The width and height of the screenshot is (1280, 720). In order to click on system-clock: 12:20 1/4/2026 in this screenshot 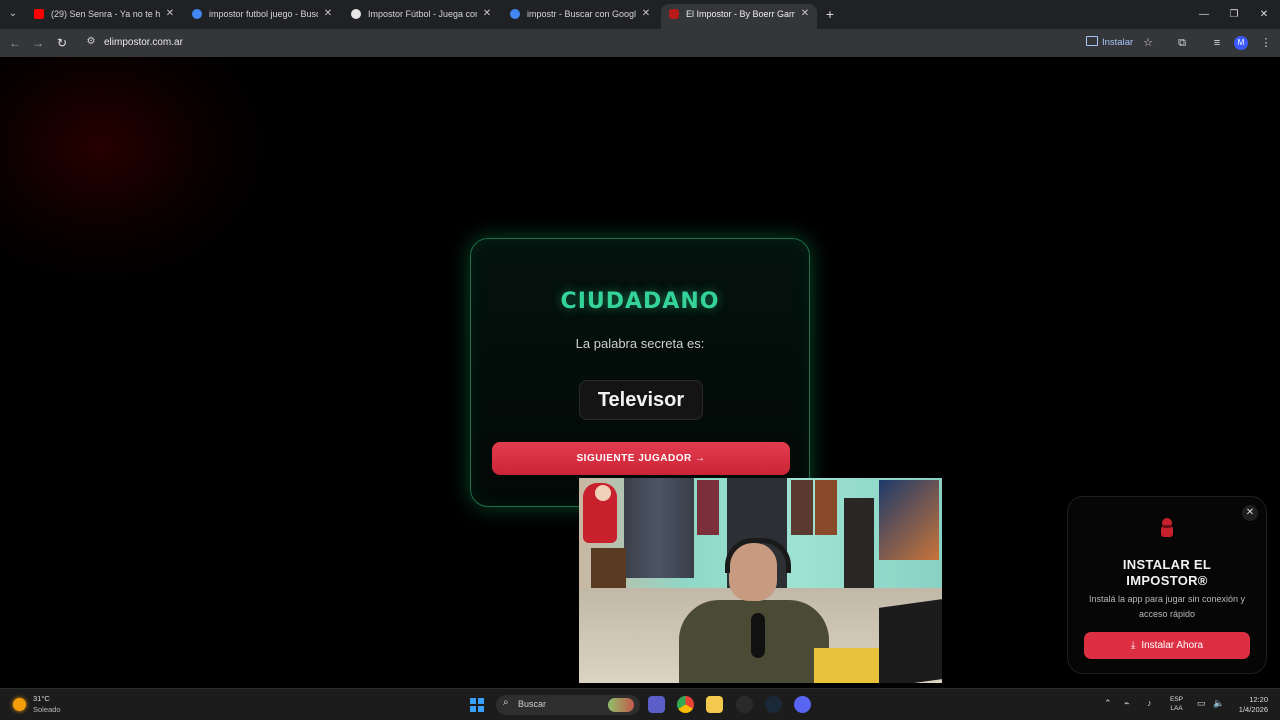, I will do `click(1250, 705)`.